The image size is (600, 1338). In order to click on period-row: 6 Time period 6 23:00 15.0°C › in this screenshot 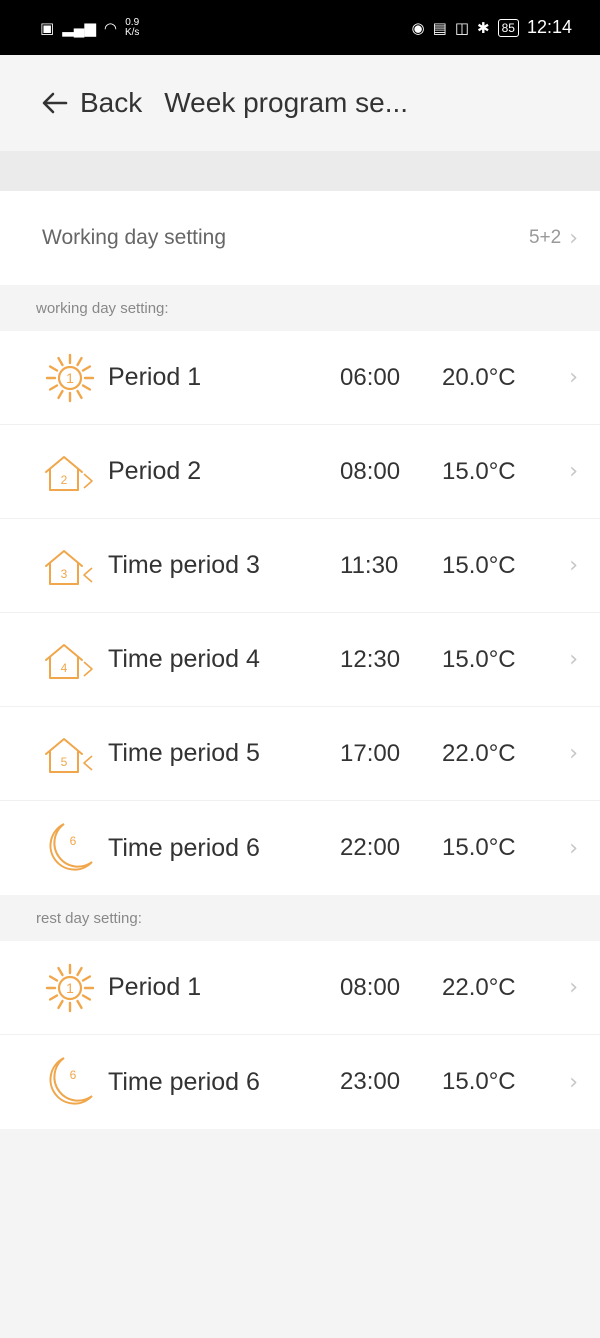, I will do `click(300, 1082)`.